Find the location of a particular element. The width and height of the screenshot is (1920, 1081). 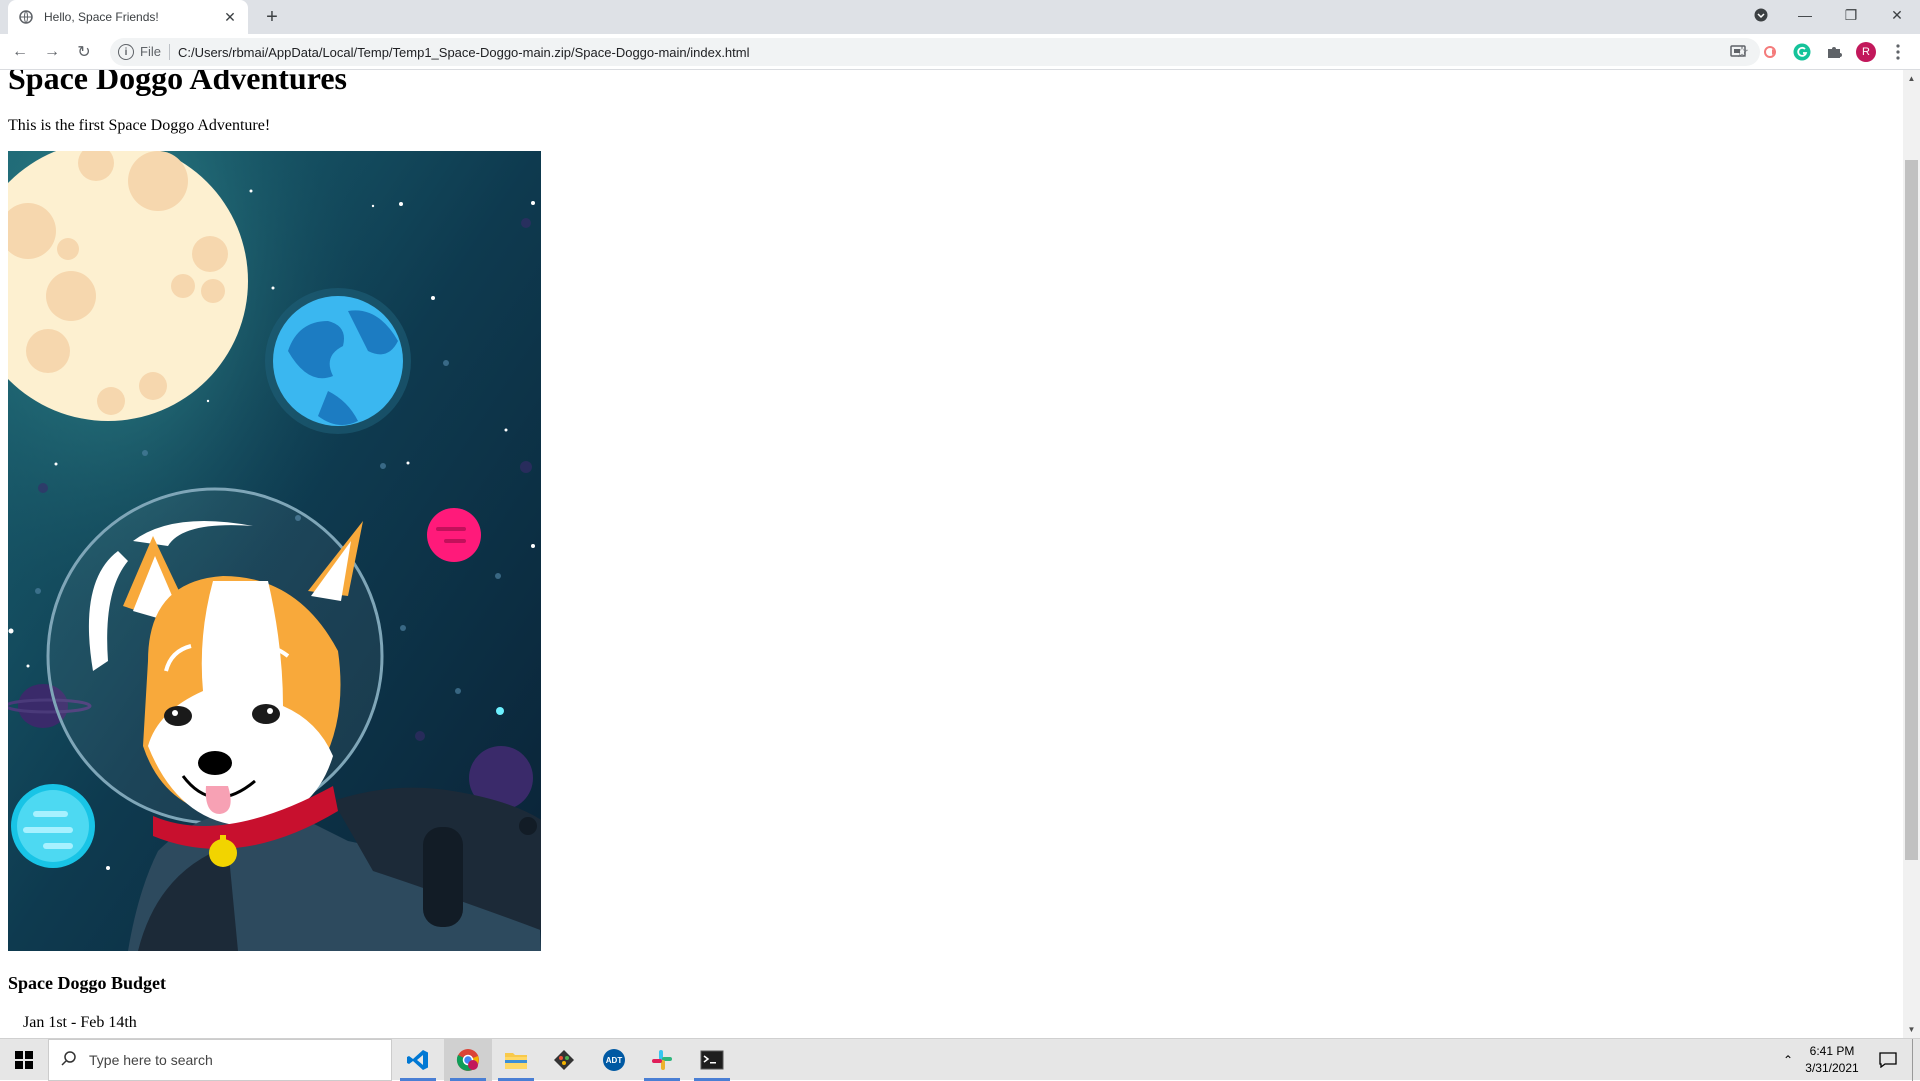

vertical-scrollbar: ▲ ▼ is located at coordinates (1911, 554).